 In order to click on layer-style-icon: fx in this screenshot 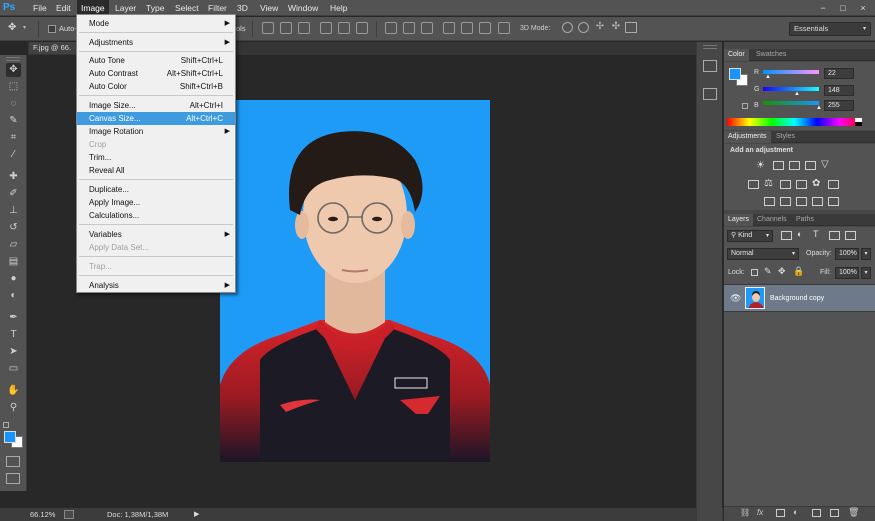, I will do `click(760, 512)`.